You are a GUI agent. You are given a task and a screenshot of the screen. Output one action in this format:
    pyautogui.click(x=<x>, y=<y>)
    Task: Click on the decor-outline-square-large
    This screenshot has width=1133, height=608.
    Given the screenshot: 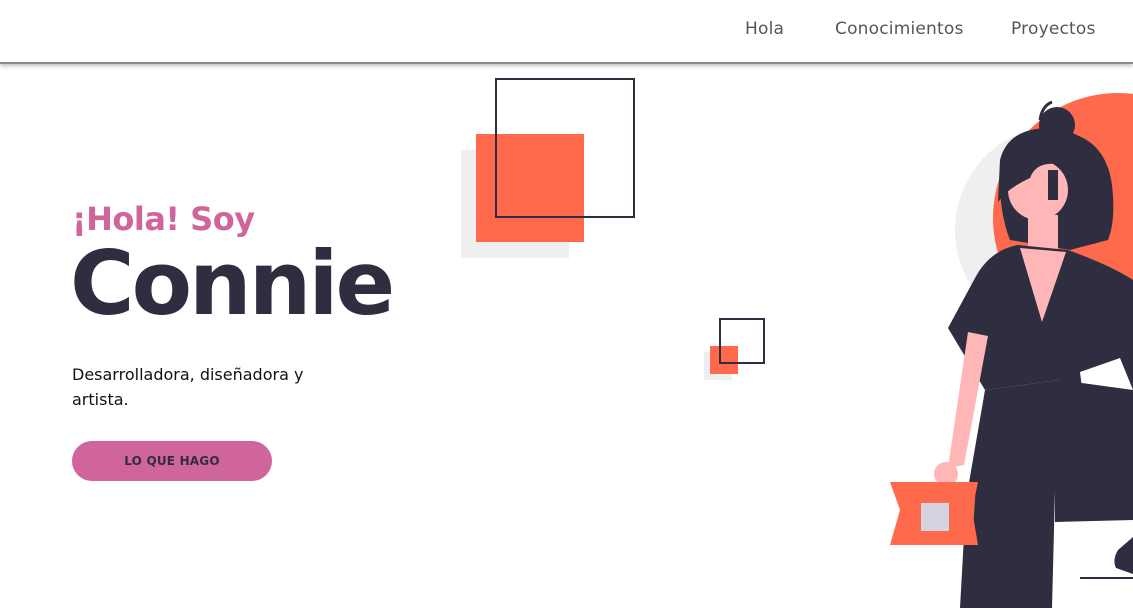 What is the action you would take?
    pyautogui.click(x=565, y=148)
    